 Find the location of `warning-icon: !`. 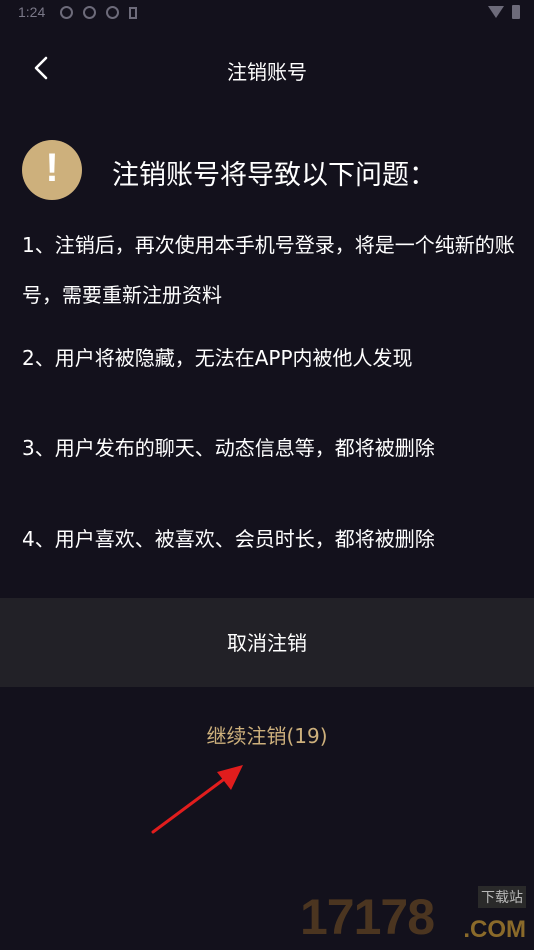

warning-icon: ! is located at coordinates (52, 170).